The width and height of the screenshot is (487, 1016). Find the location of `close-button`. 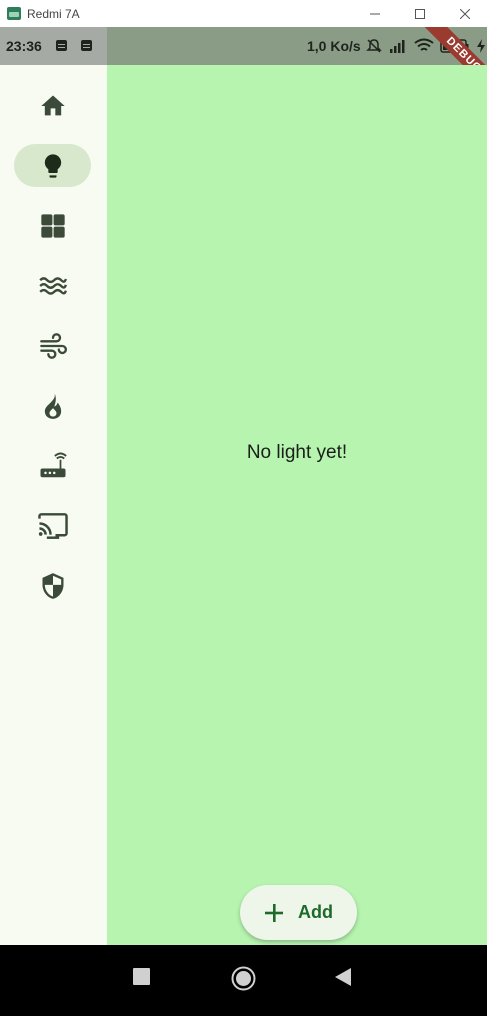

close-button is located at coordinates (464, 13).